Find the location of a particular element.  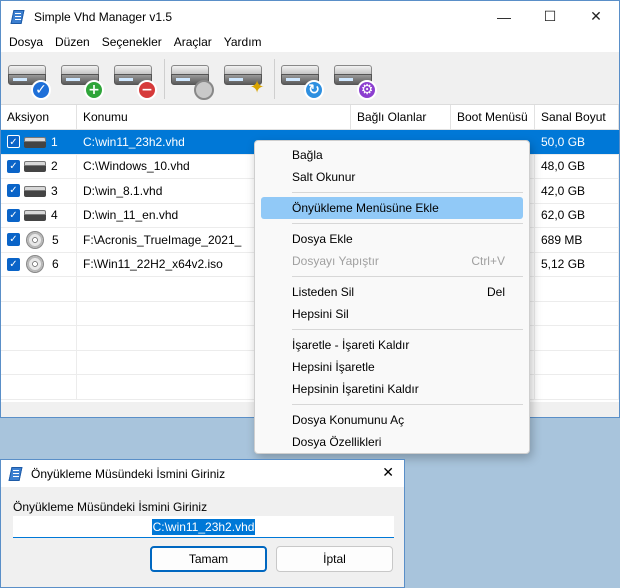

context-menu-label: Hepsinin İşaretini Kaldır is located at coordinates (355, 389).